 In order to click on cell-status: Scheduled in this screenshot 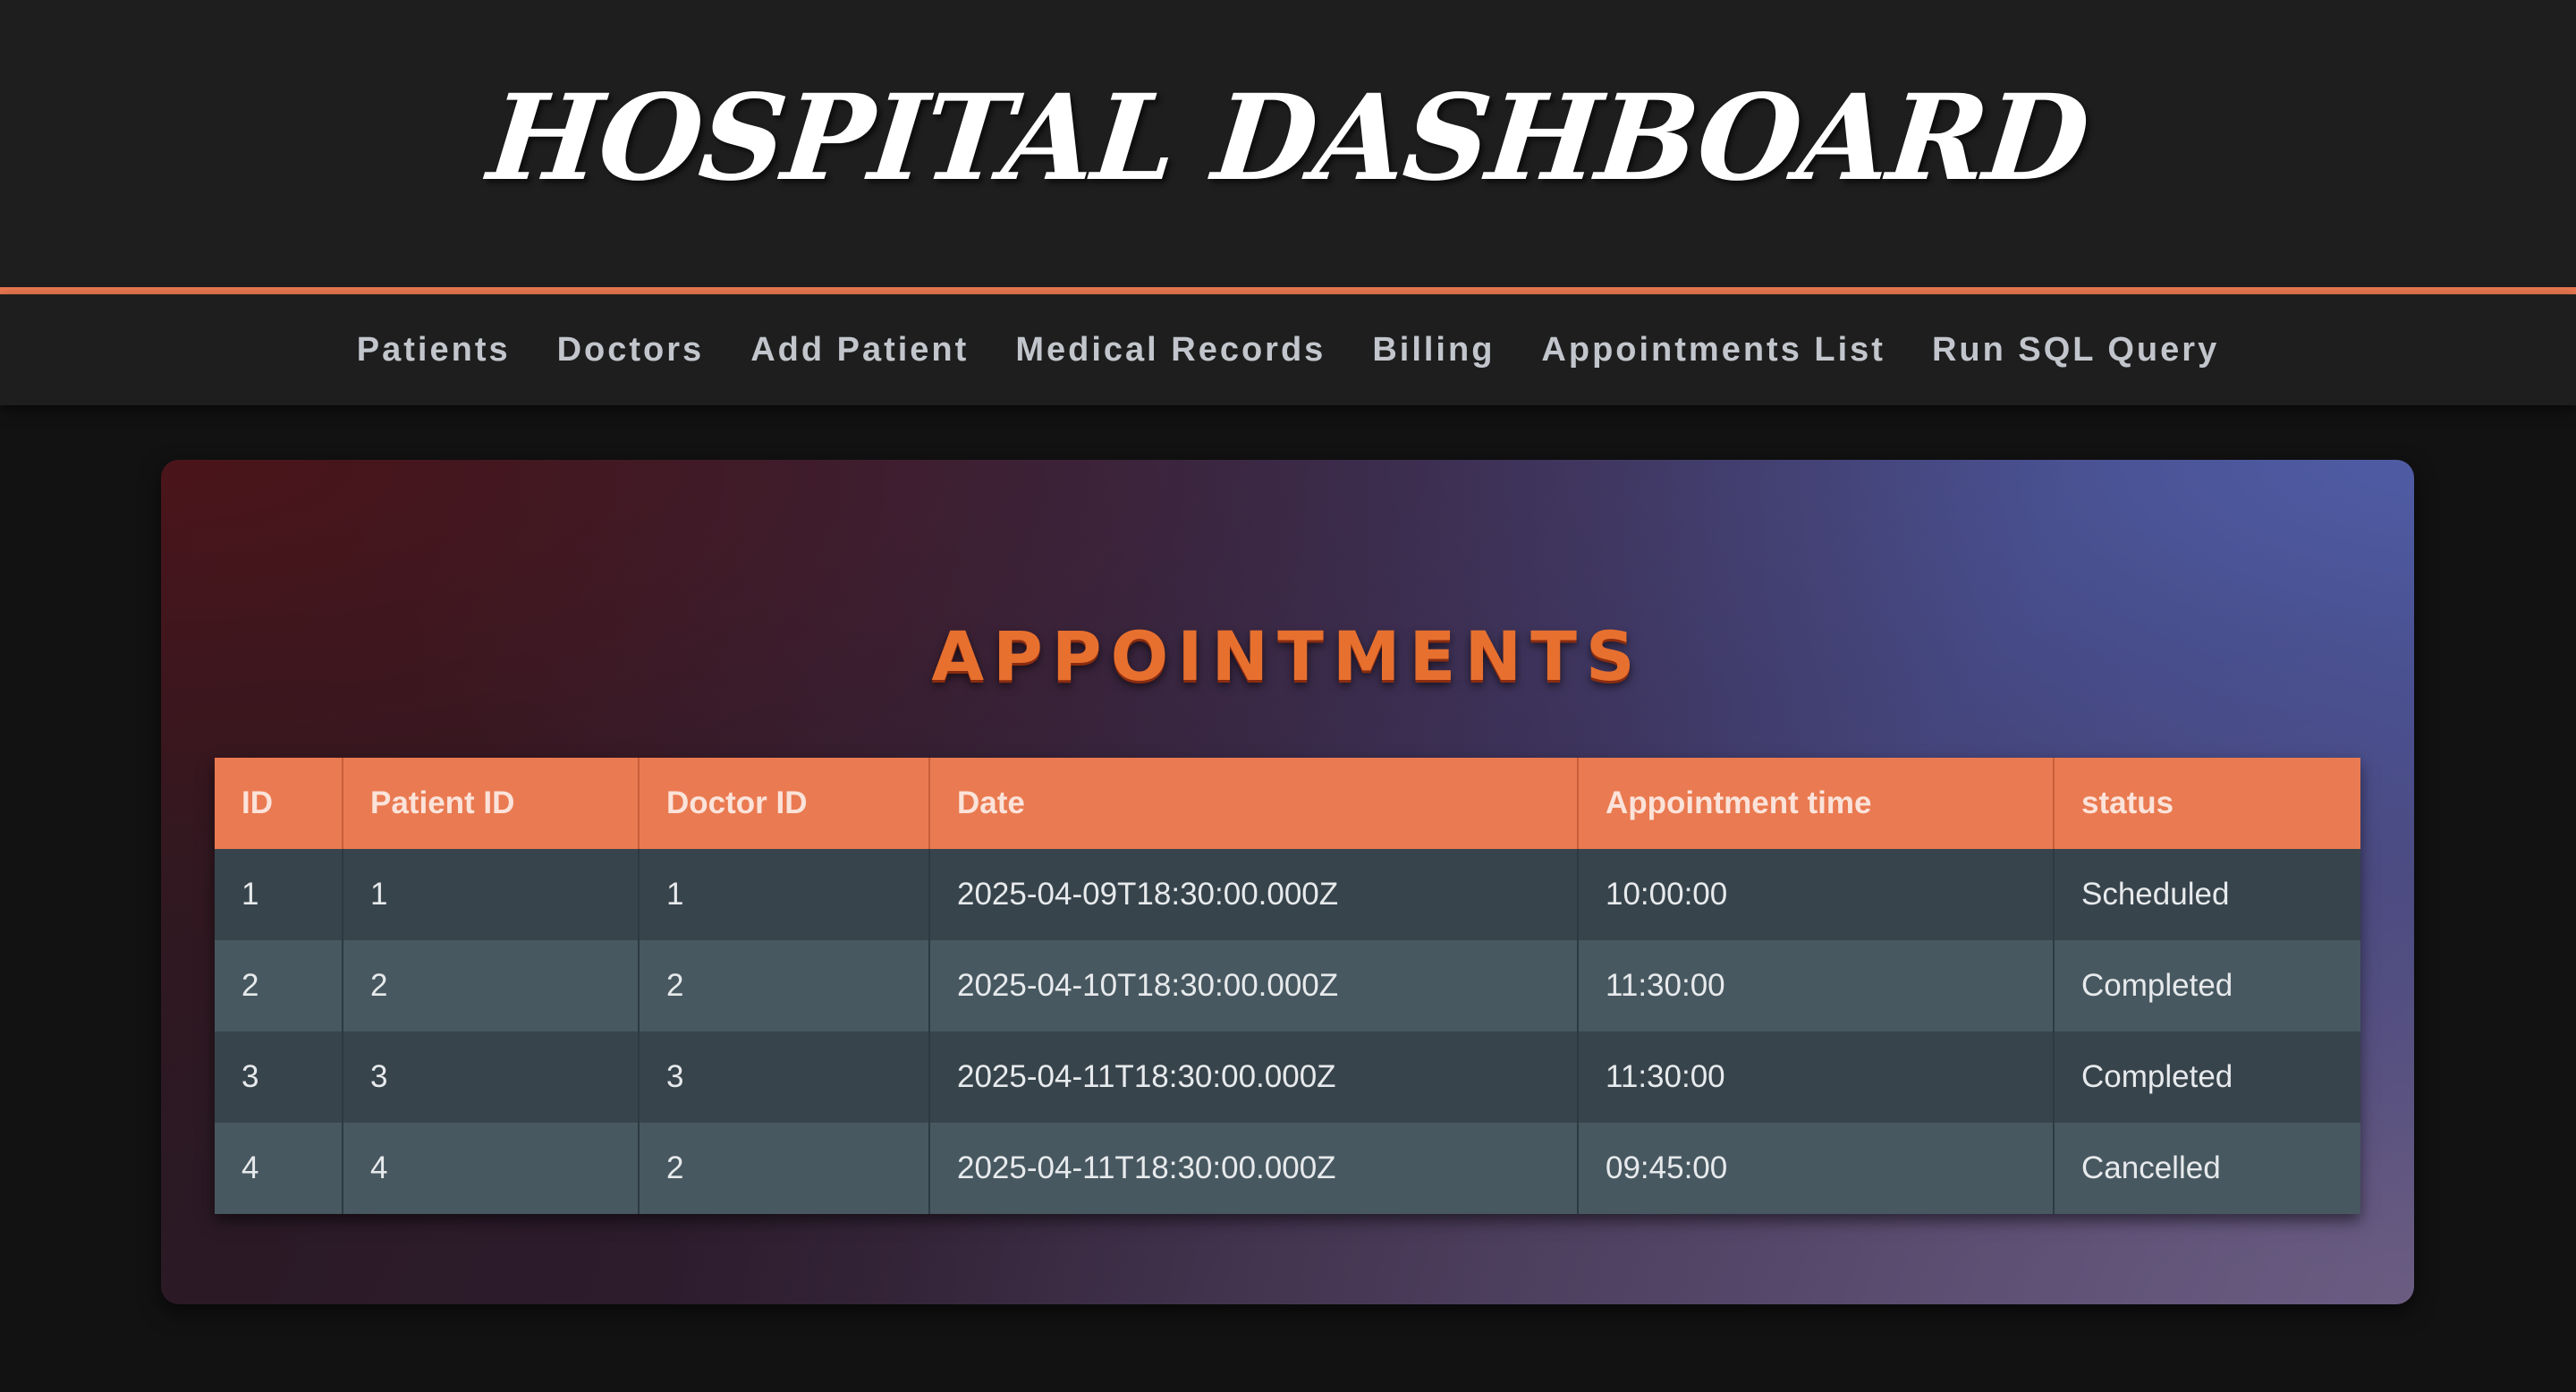, I will do `click(2207, 894)`.